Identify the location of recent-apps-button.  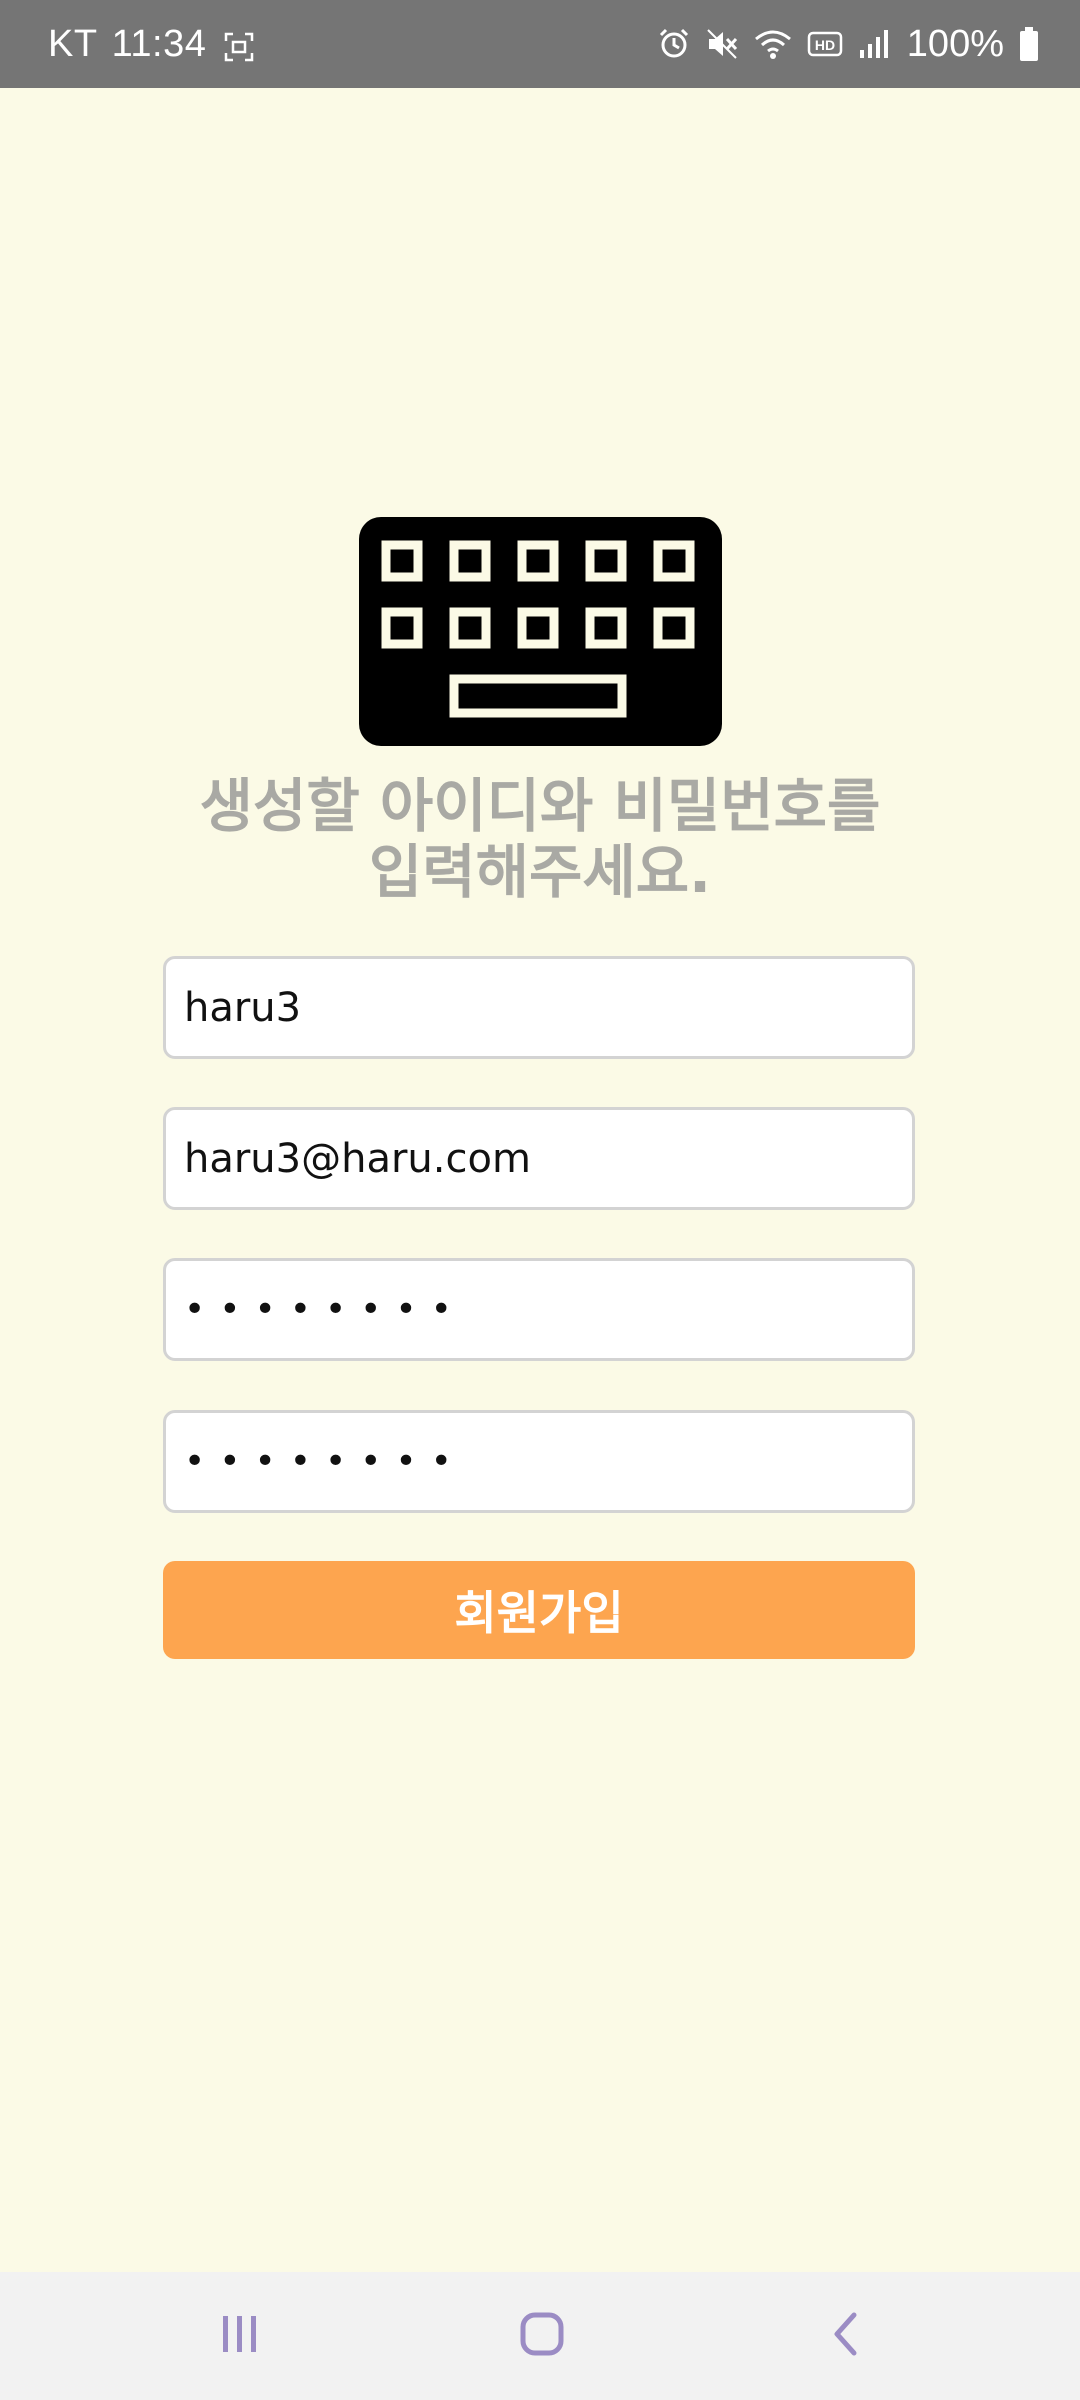
(240, 2336).